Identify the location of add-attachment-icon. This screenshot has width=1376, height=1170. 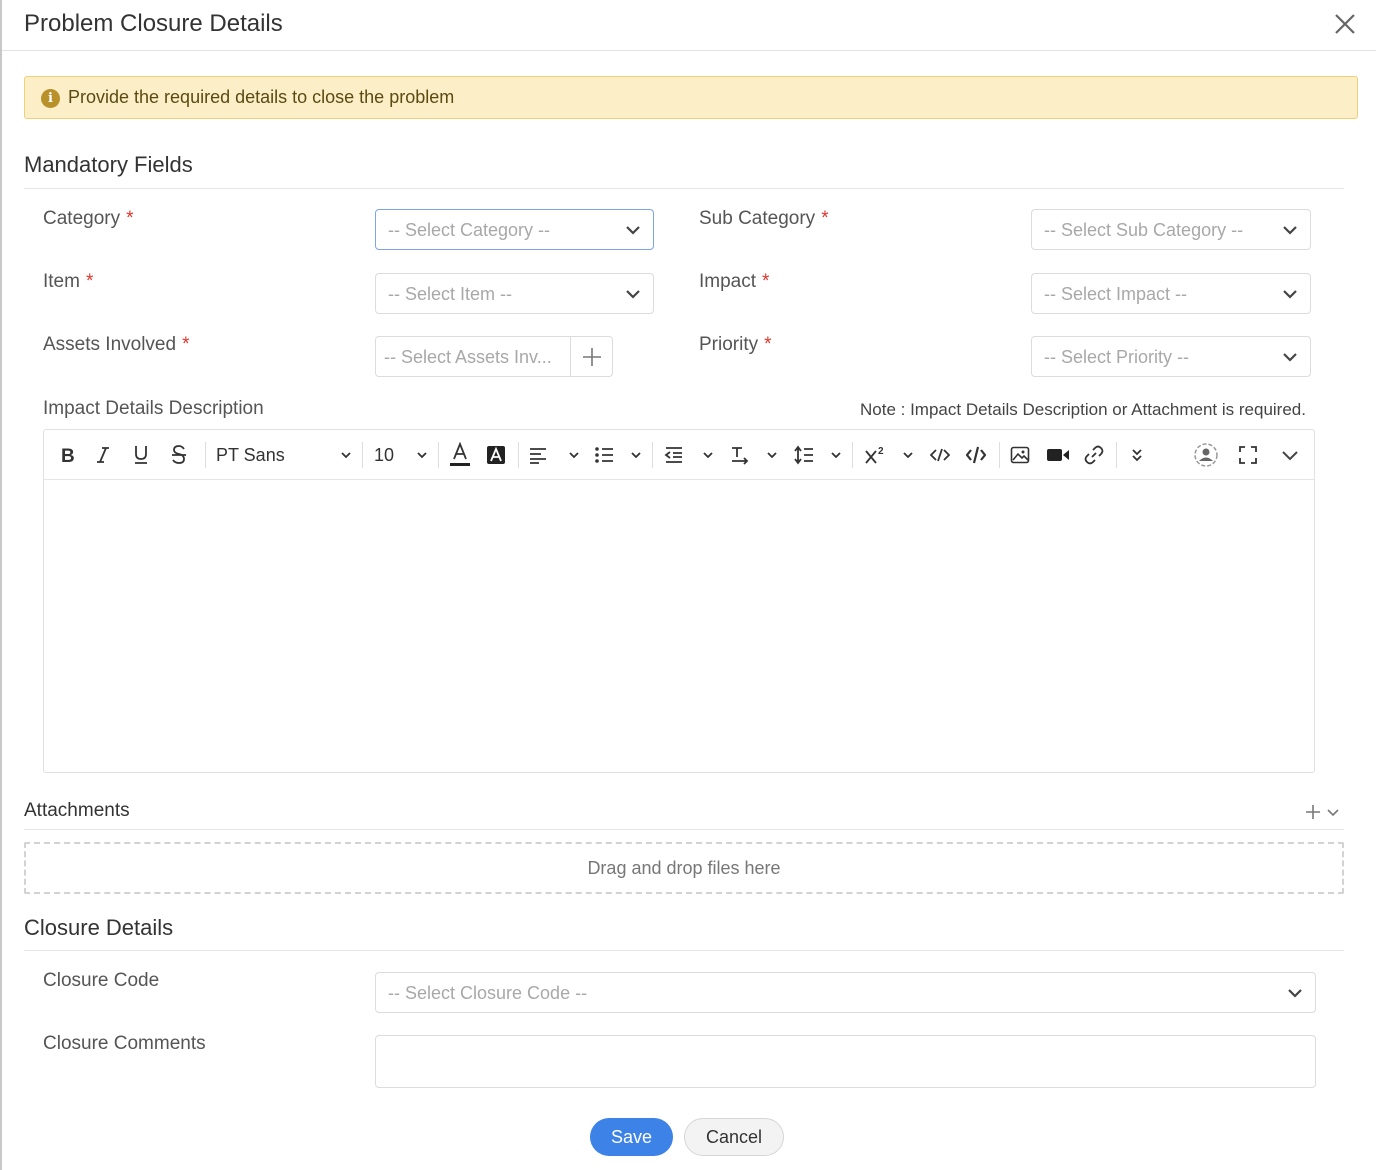
(1313, 812).